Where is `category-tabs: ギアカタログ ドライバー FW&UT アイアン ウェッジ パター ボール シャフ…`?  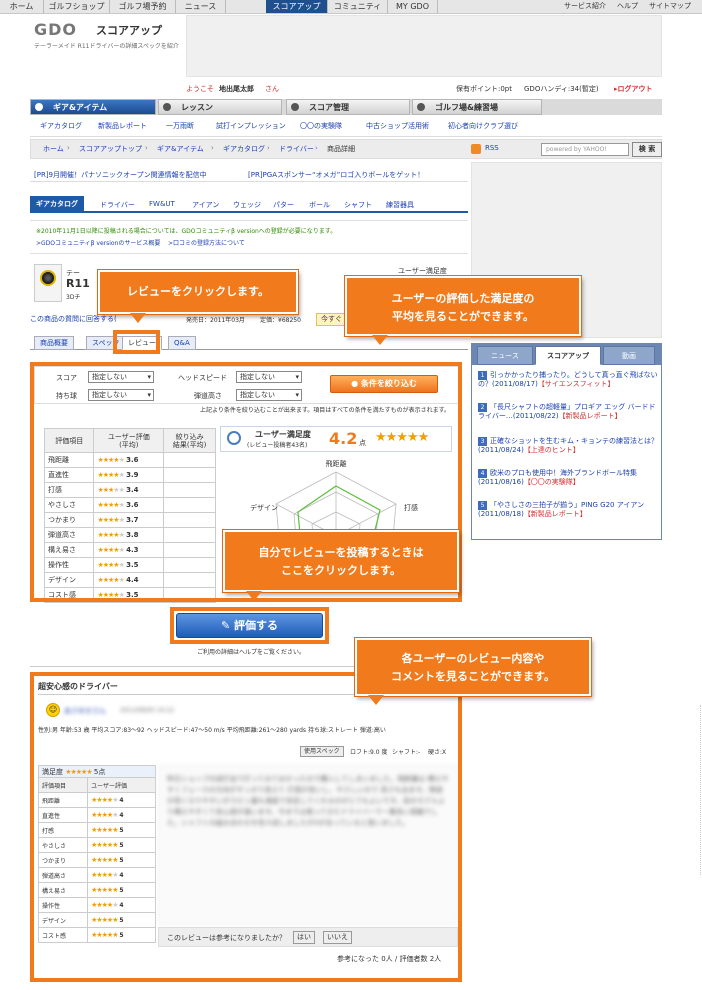 category-tabs: ギアカタログ ドライバー FW&UT アイアン ウェッジ パター ボール シャフ… is located at coordinates (249, 204).